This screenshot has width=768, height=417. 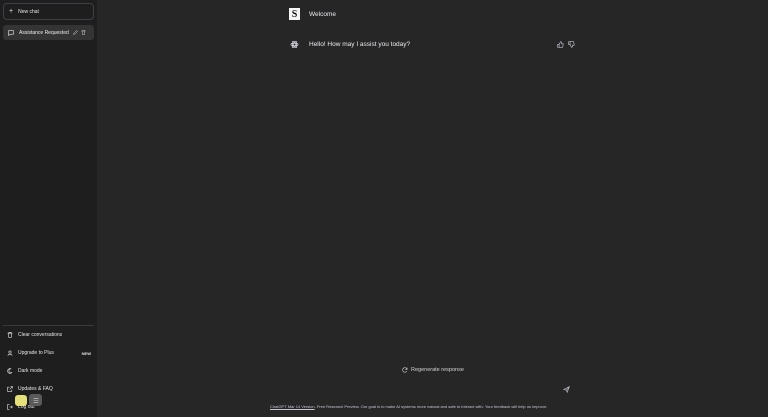 I want to click on regenerate-label: Regenerate response, so click(x=437, y=370).